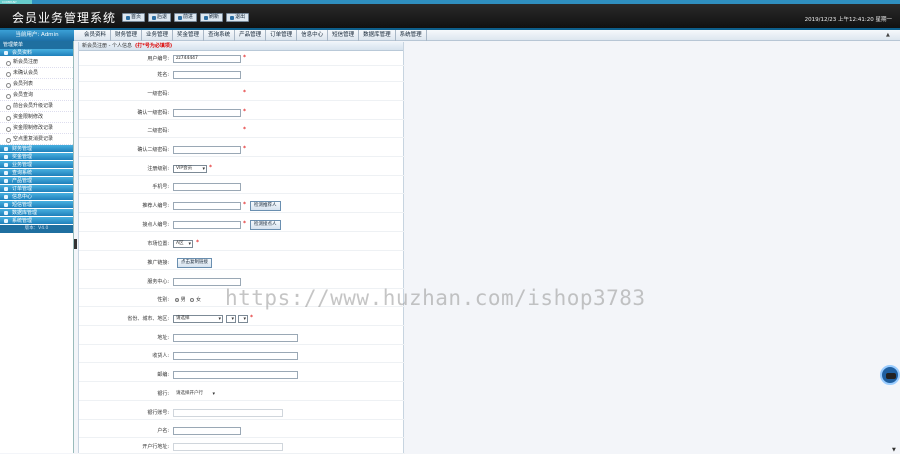 Image resolution: width=900 pixels, height=454 pixels. I want to click on district-select, so click(243, 319).